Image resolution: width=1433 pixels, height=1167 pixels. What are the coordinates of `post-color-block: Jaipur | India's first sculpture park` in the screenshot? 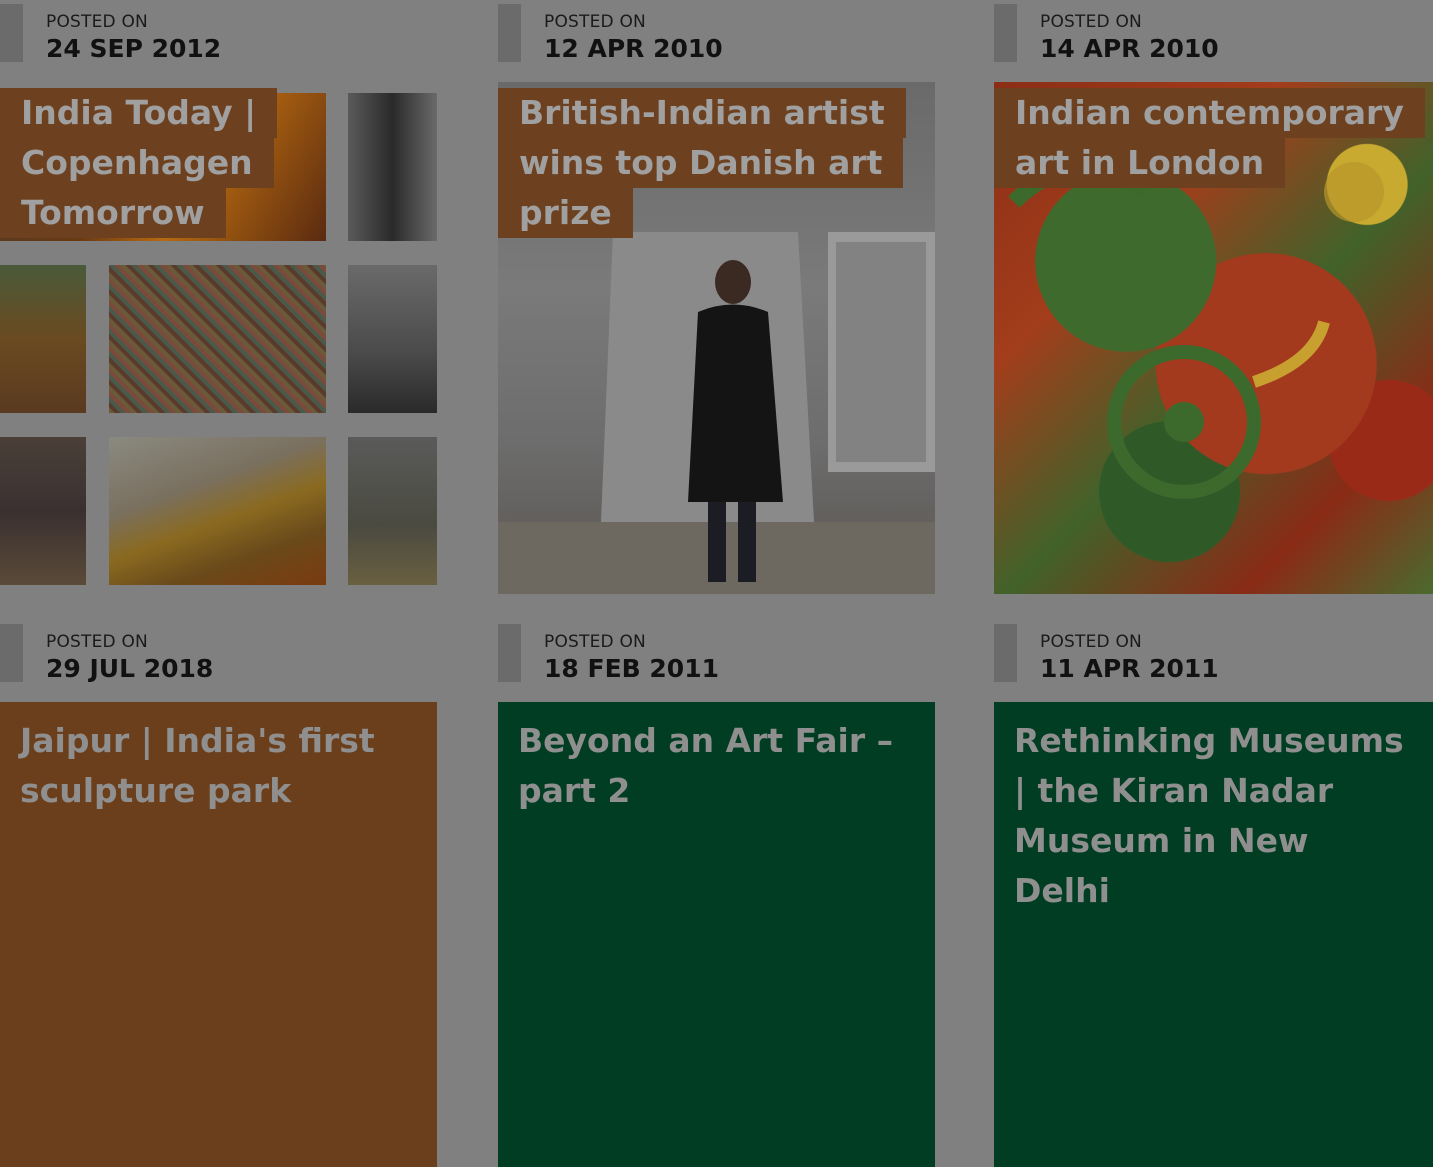 It's located at (218, 934).